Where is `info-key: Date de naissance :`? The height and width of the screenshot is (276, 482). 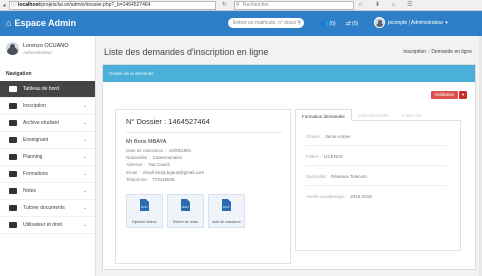 info-key: Date de naissance : is located at coordinates (146, 150).